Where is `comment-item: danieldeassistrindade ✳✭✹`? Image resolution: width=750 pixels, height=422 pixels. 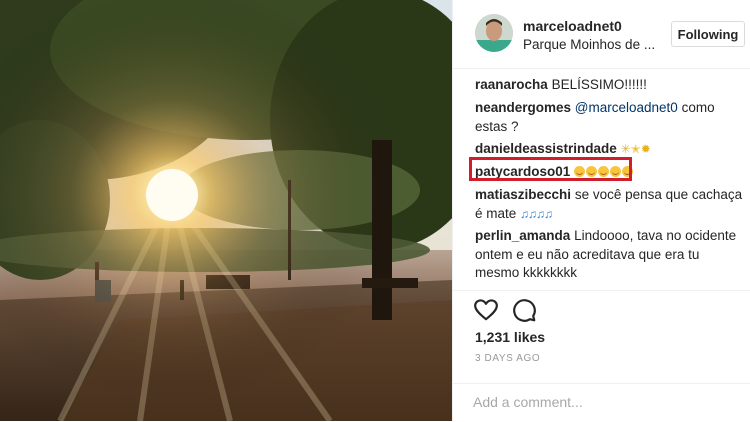
comment-item: danieldeassistrindade ✳✭✹ is located at coordinates (610, 149).